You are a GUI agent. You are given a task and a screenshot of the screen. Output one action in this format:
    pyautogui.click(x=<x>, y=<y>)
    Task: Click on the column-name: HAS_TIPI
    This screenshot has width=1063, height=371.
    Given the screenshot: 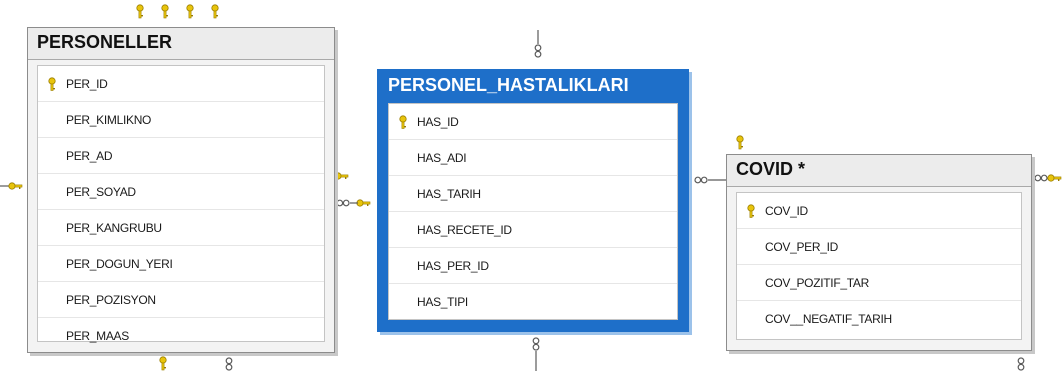 What is the action you would take?
    pyautogui.click(x=442, y=302)
    